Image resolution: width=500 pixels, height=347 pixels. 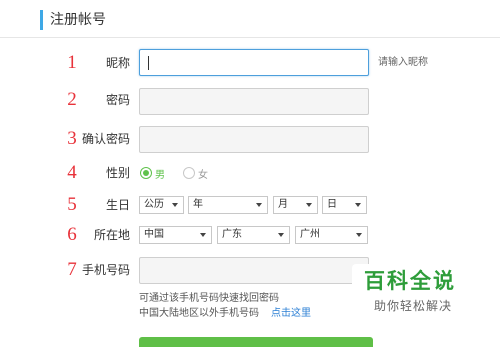 I want to click on step-number: 7, so click(x=72, y=269).